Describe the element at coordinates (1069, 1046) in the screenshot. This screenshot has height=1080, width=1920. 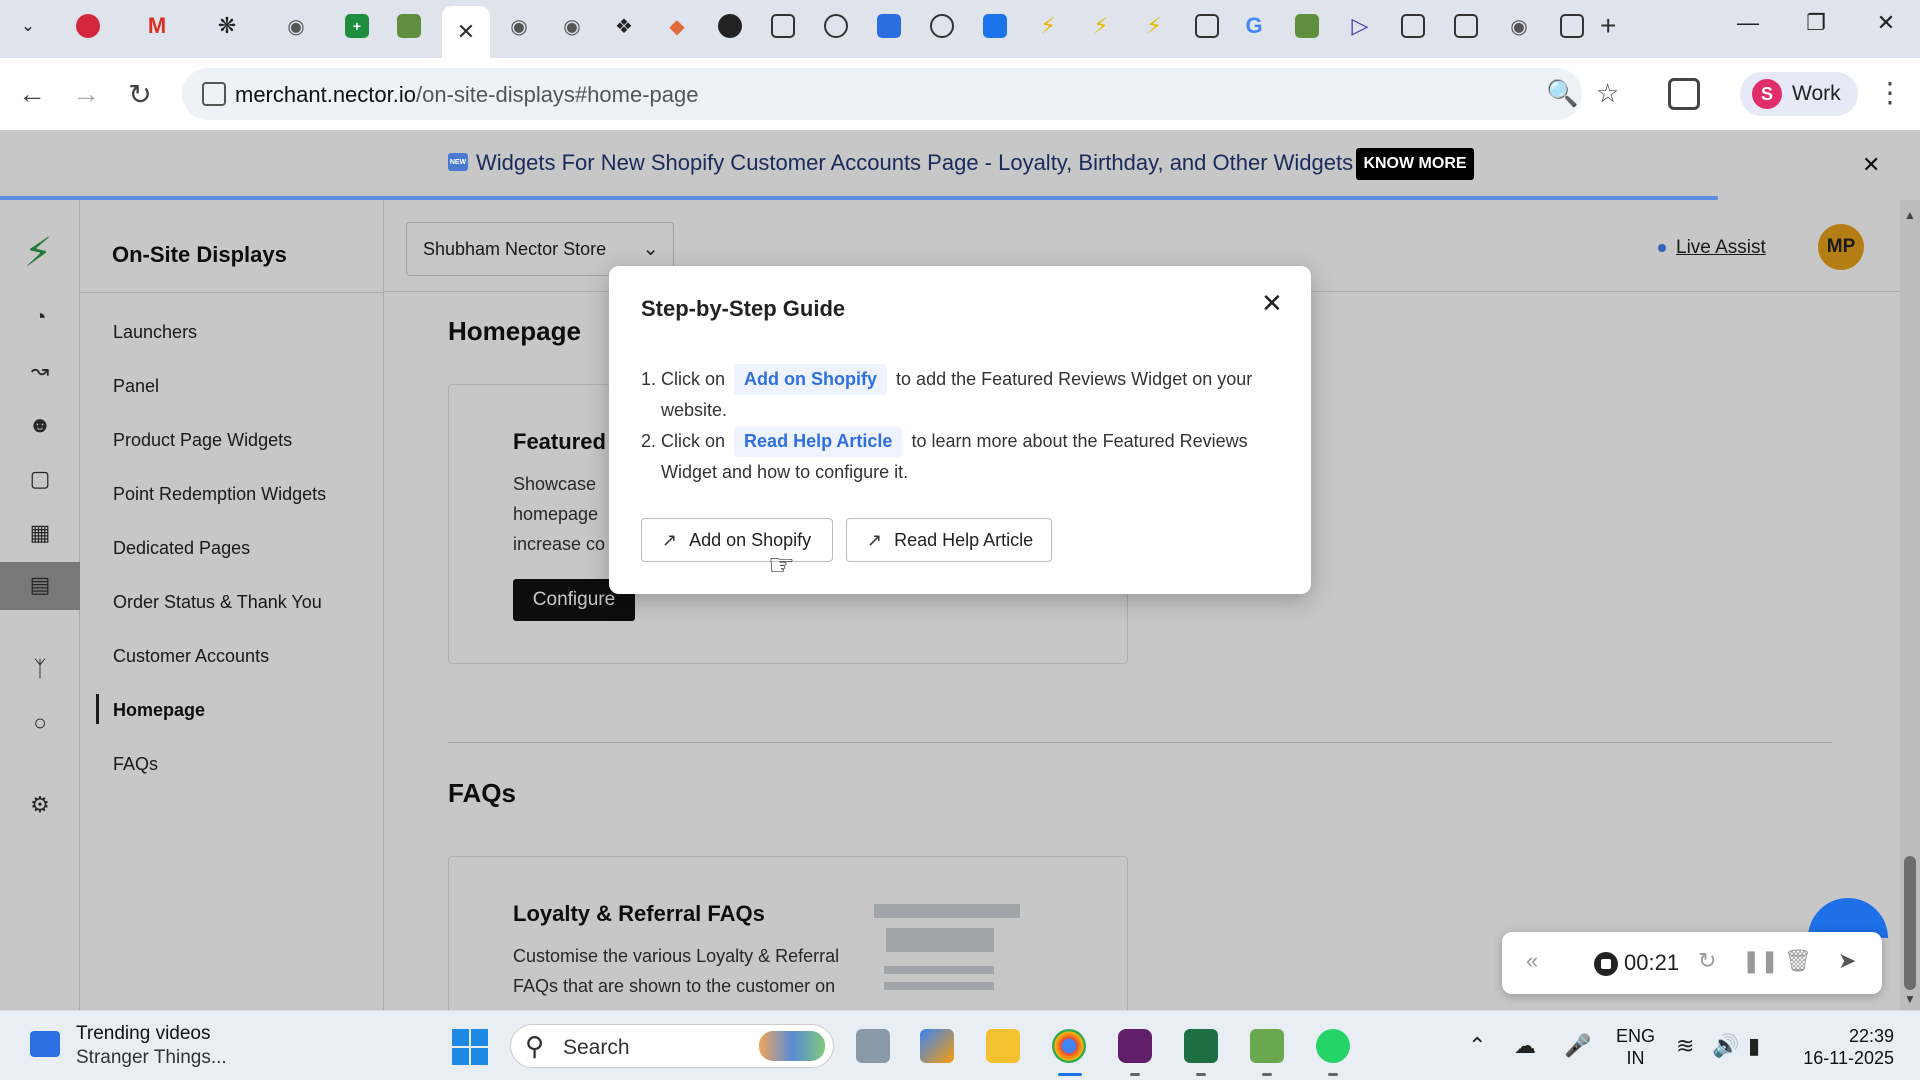
I see `chrome-icon` at that location.